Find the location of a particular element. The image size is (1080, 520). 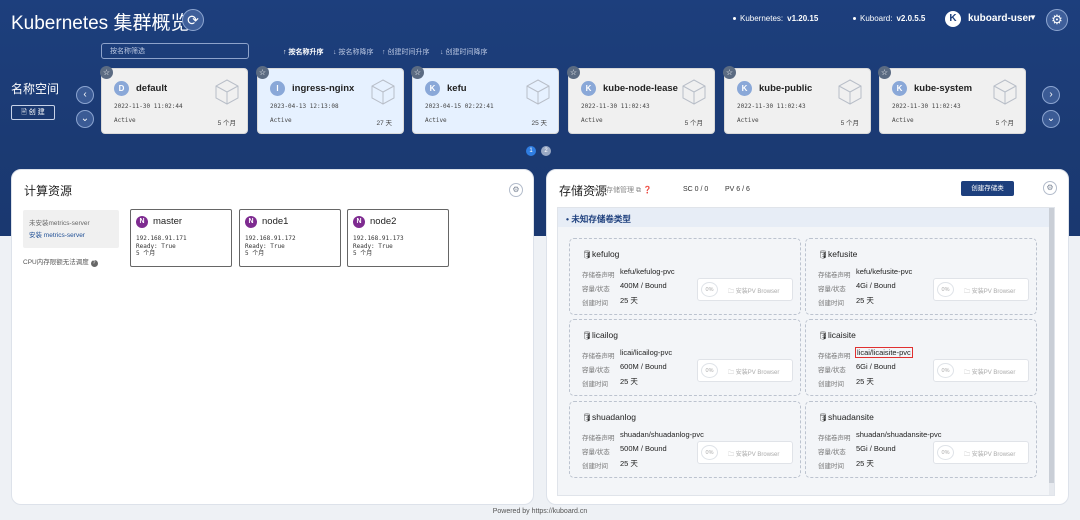

node-card: Nmaster 192.168.91.171 Ready: True 5 个月 is located at coordinates (181, 238).